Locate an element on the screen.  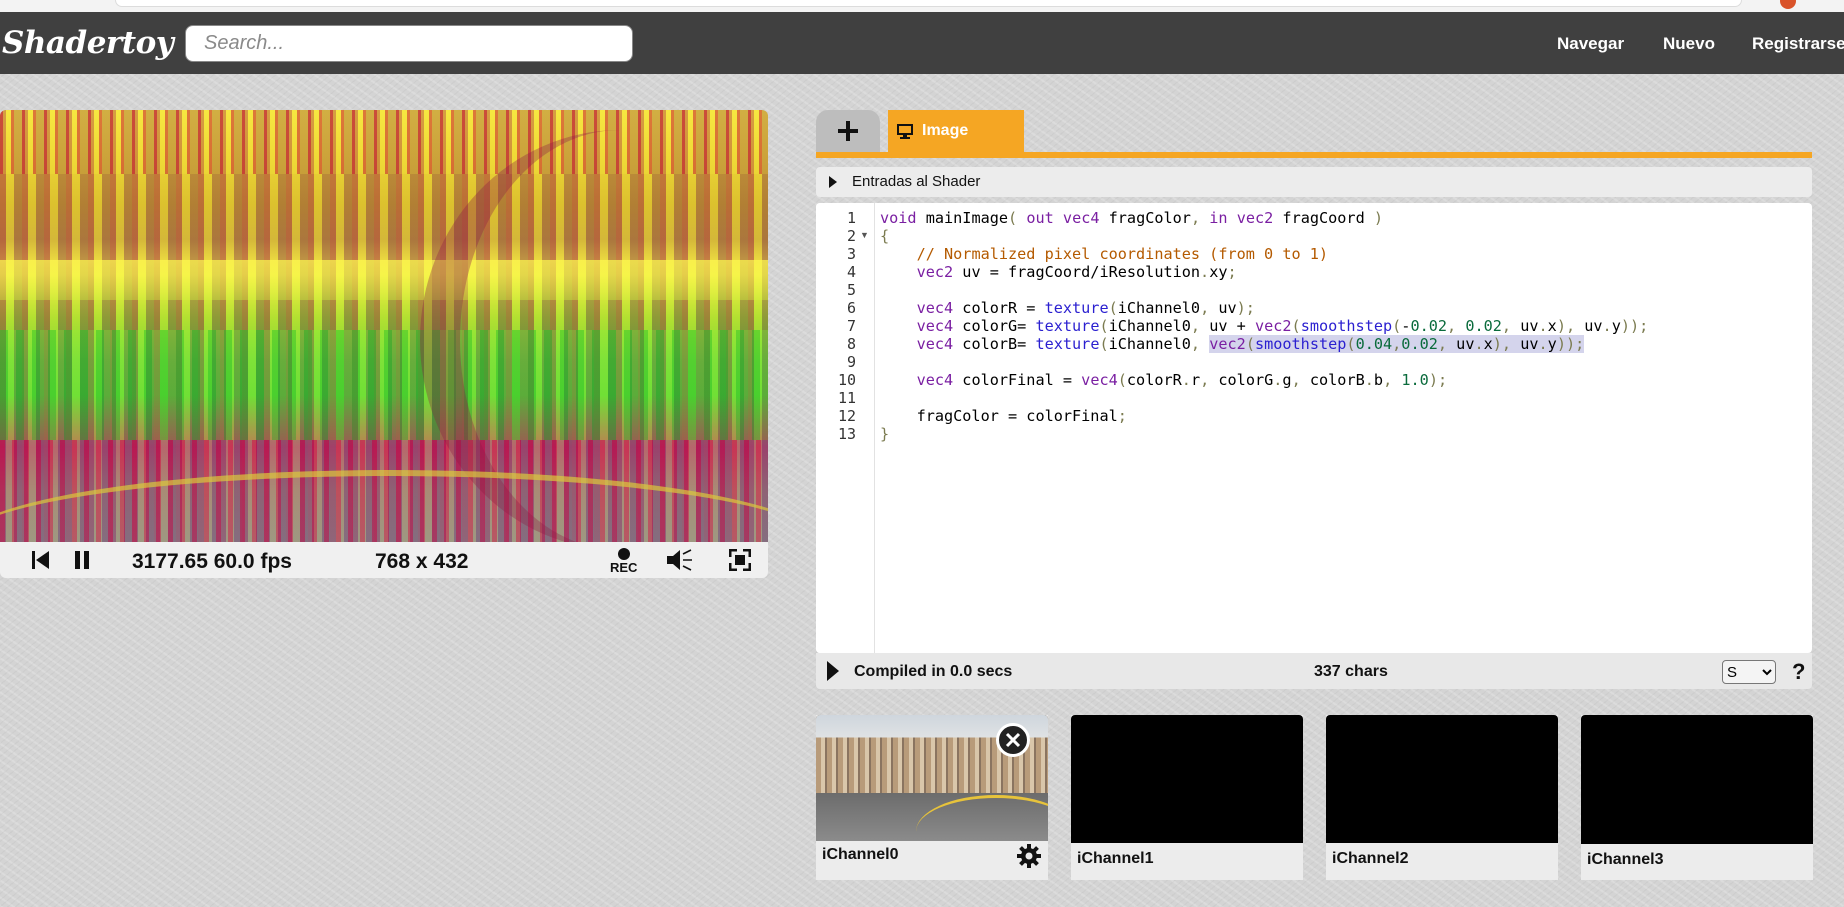
ichannel3-slot: iChannel3 is located at coordinates (1697, 797).